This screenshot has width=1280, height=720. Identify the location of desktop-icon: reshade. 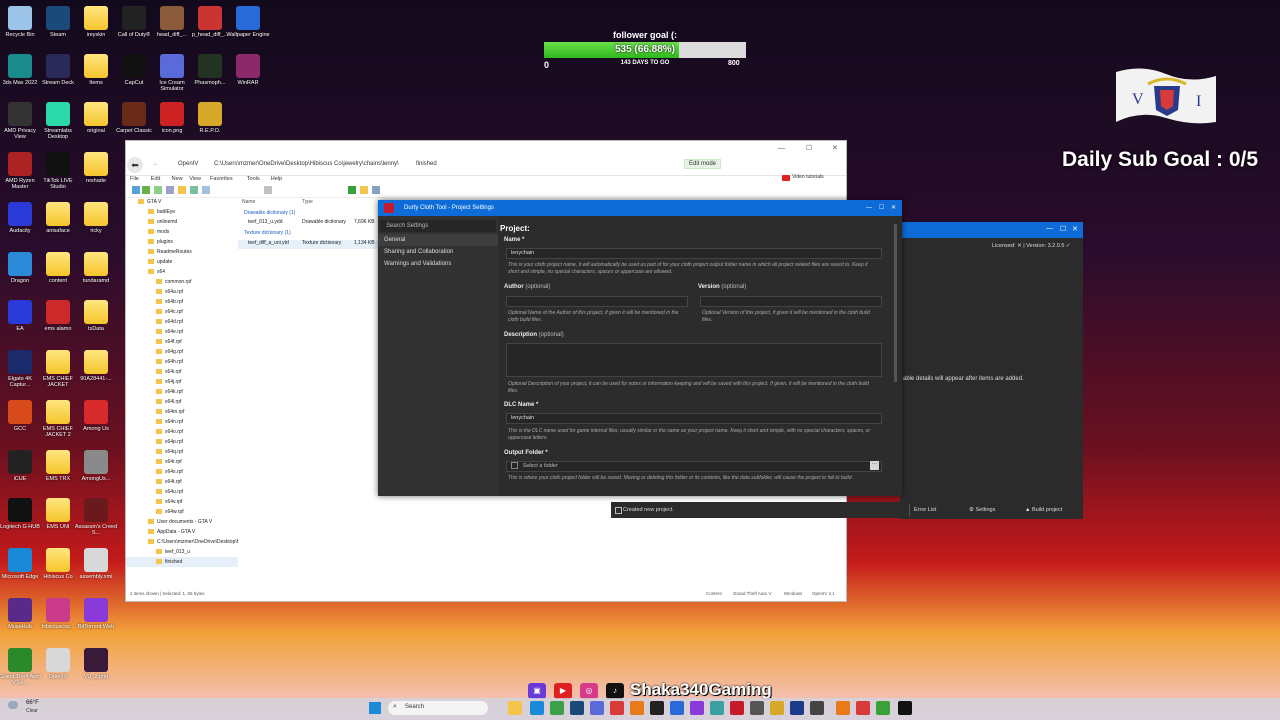
(96, 168).